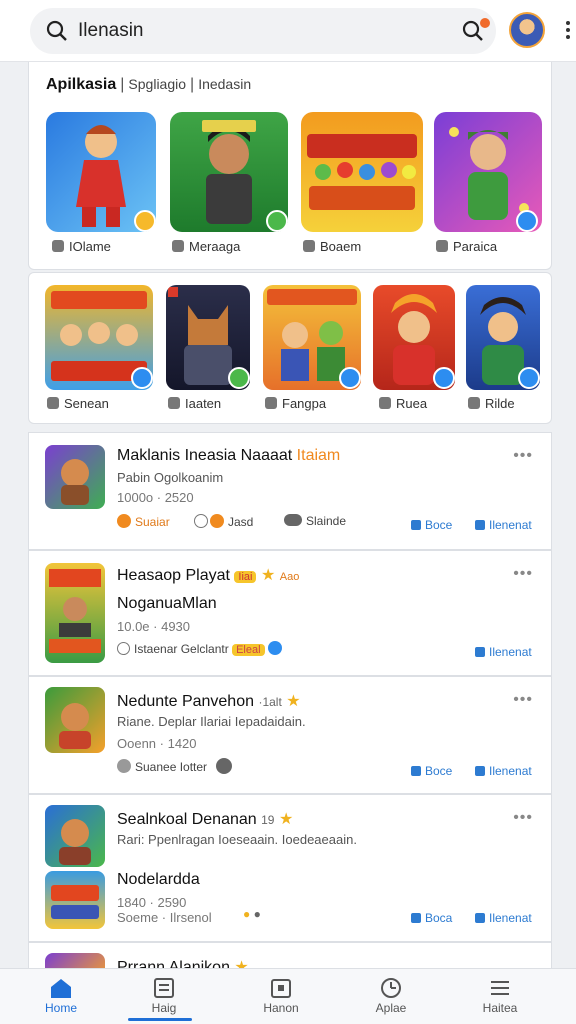 The width and height of the screenshot is (576, 1024). Describe the element at coordinates (257, 914) in the screenshot. I see `add-icon: ●` at that location.